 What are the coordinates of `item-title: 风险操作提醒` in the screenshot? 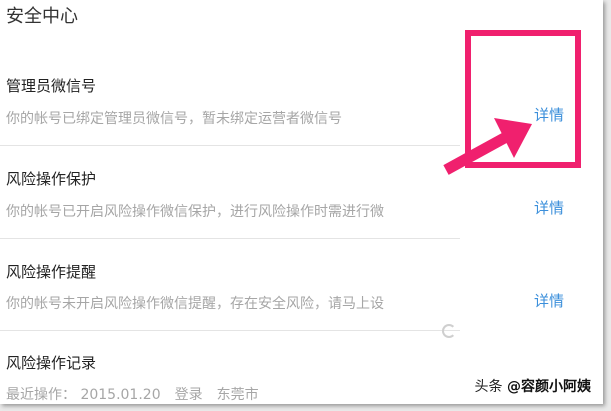 It's located at (51, 272).